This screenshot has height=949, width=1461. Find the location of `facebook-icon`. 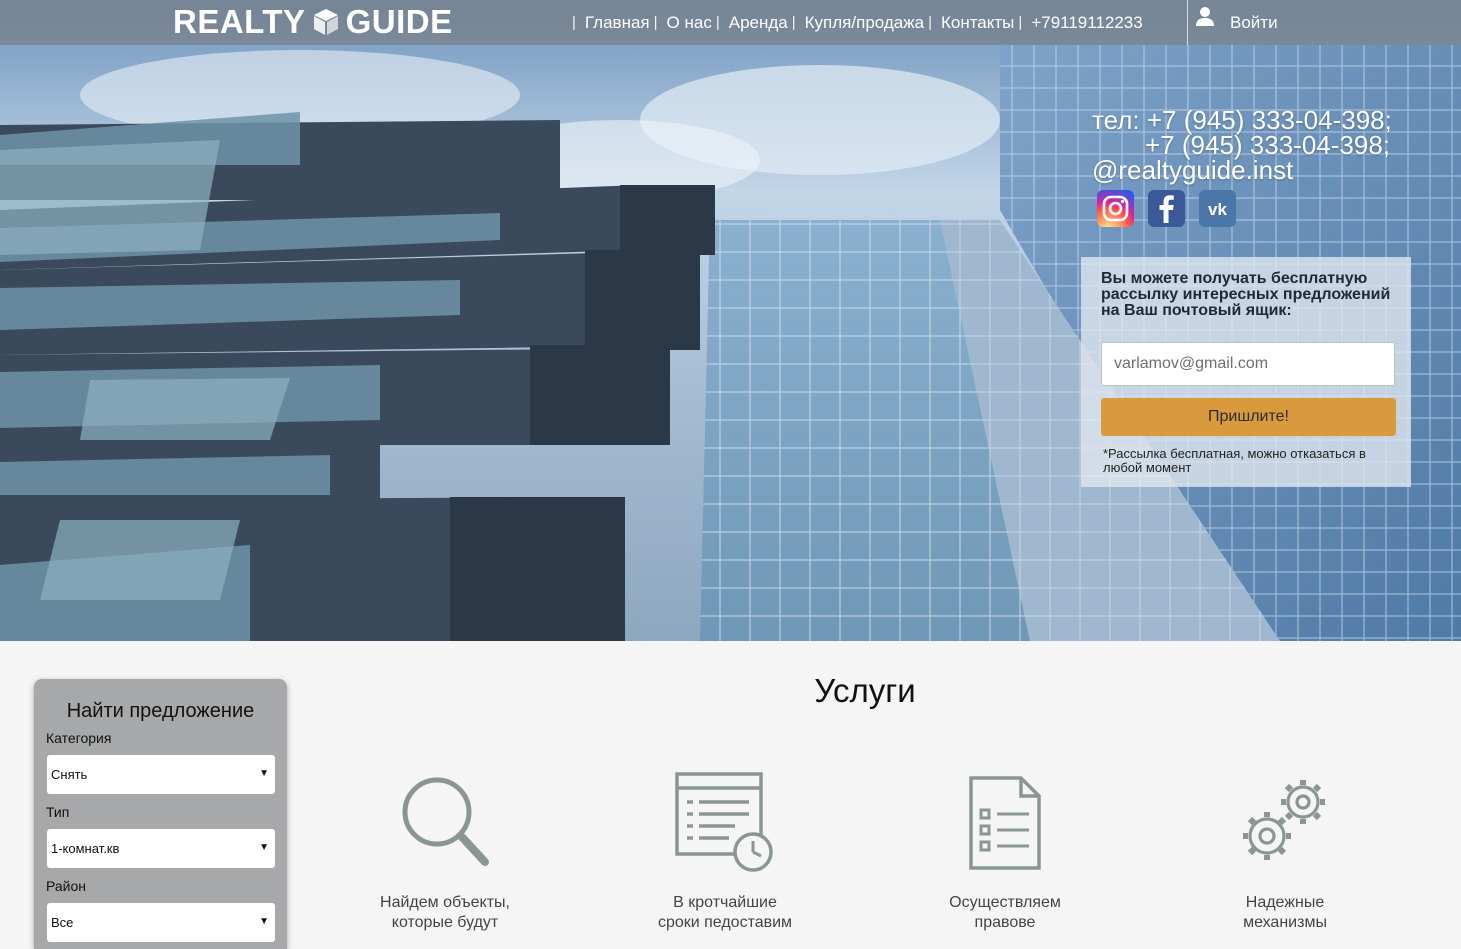

facebook-icon is located at coordinates (1166, 208).